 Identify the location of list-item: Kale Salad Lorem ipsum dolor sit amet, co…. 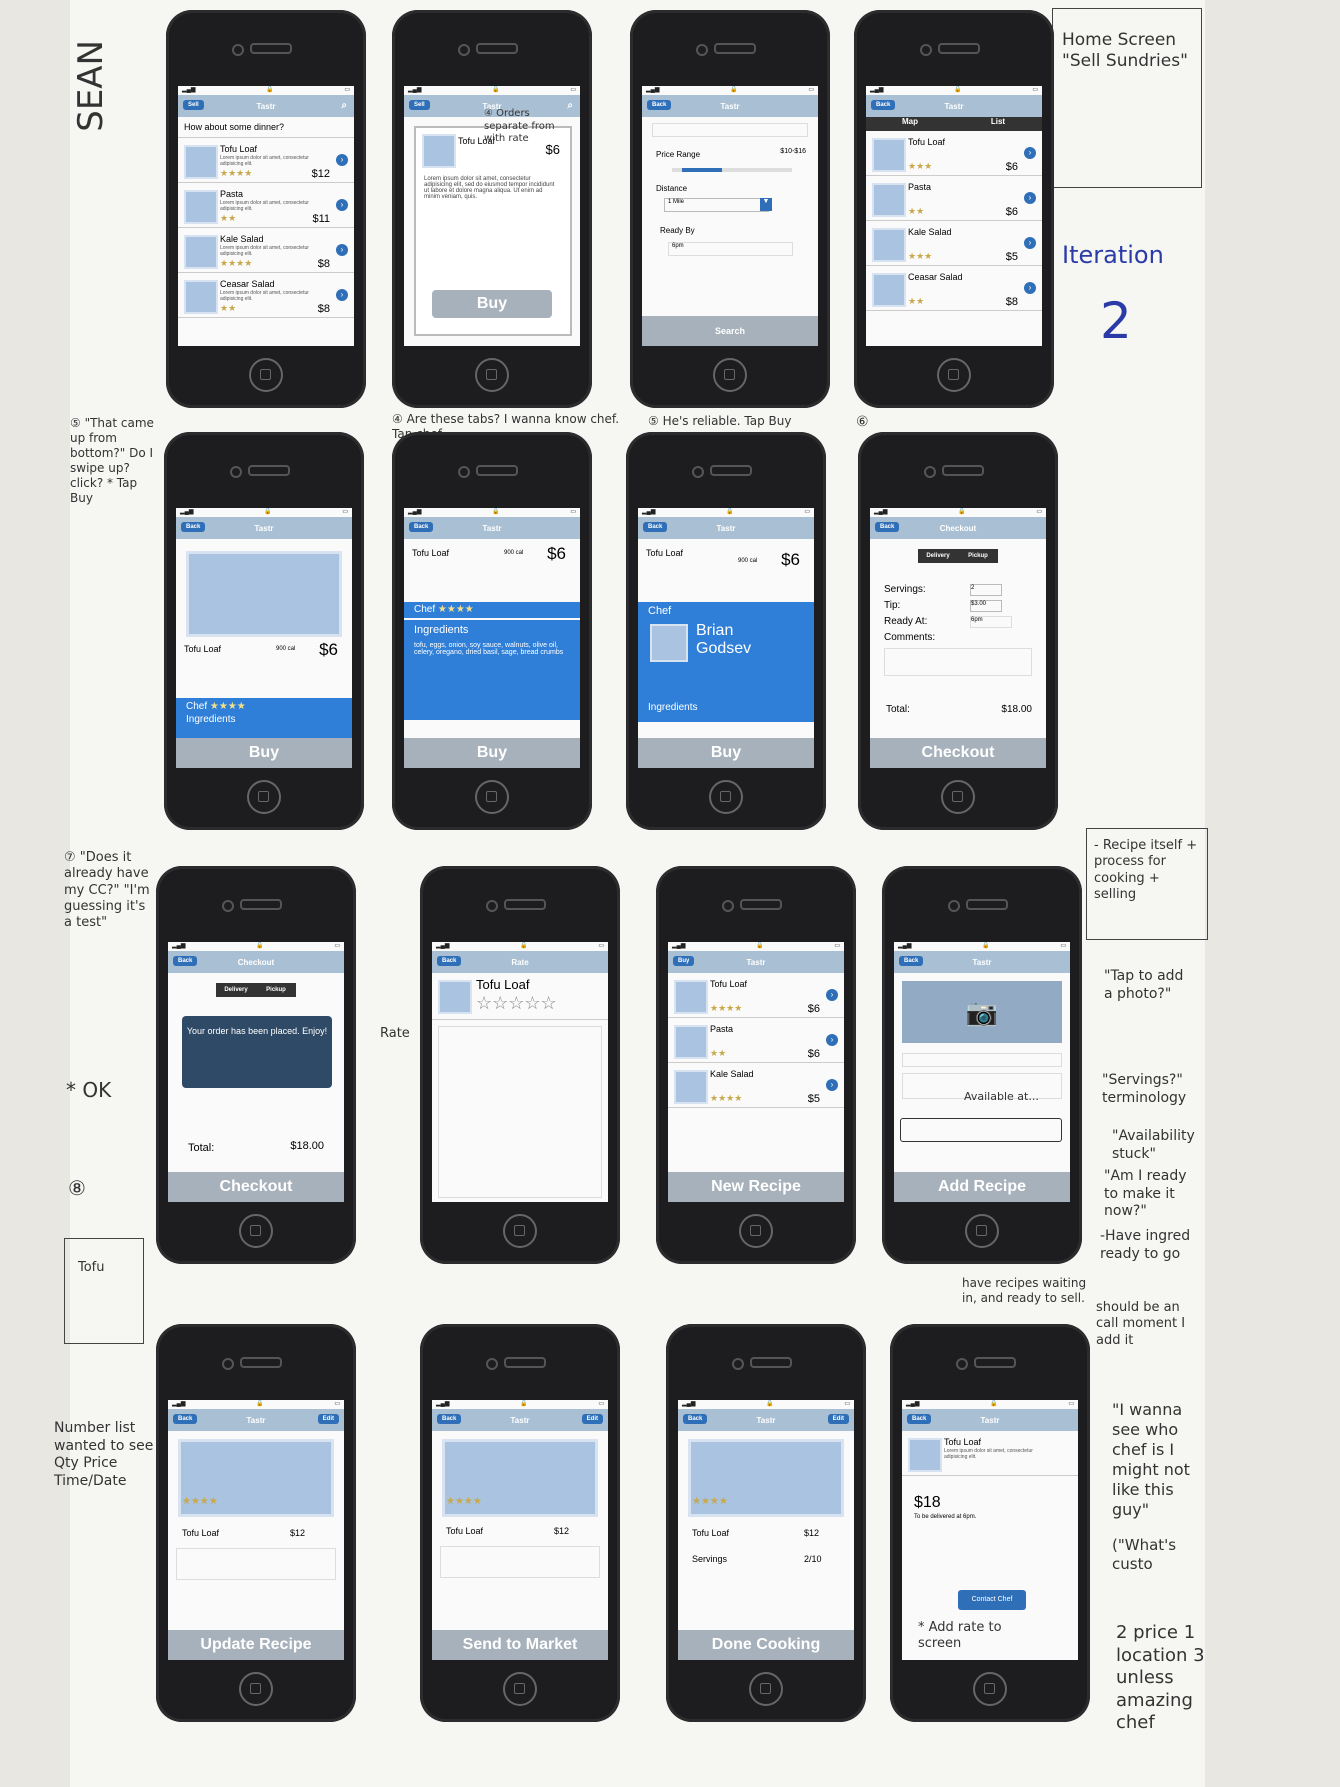
(266, 250).